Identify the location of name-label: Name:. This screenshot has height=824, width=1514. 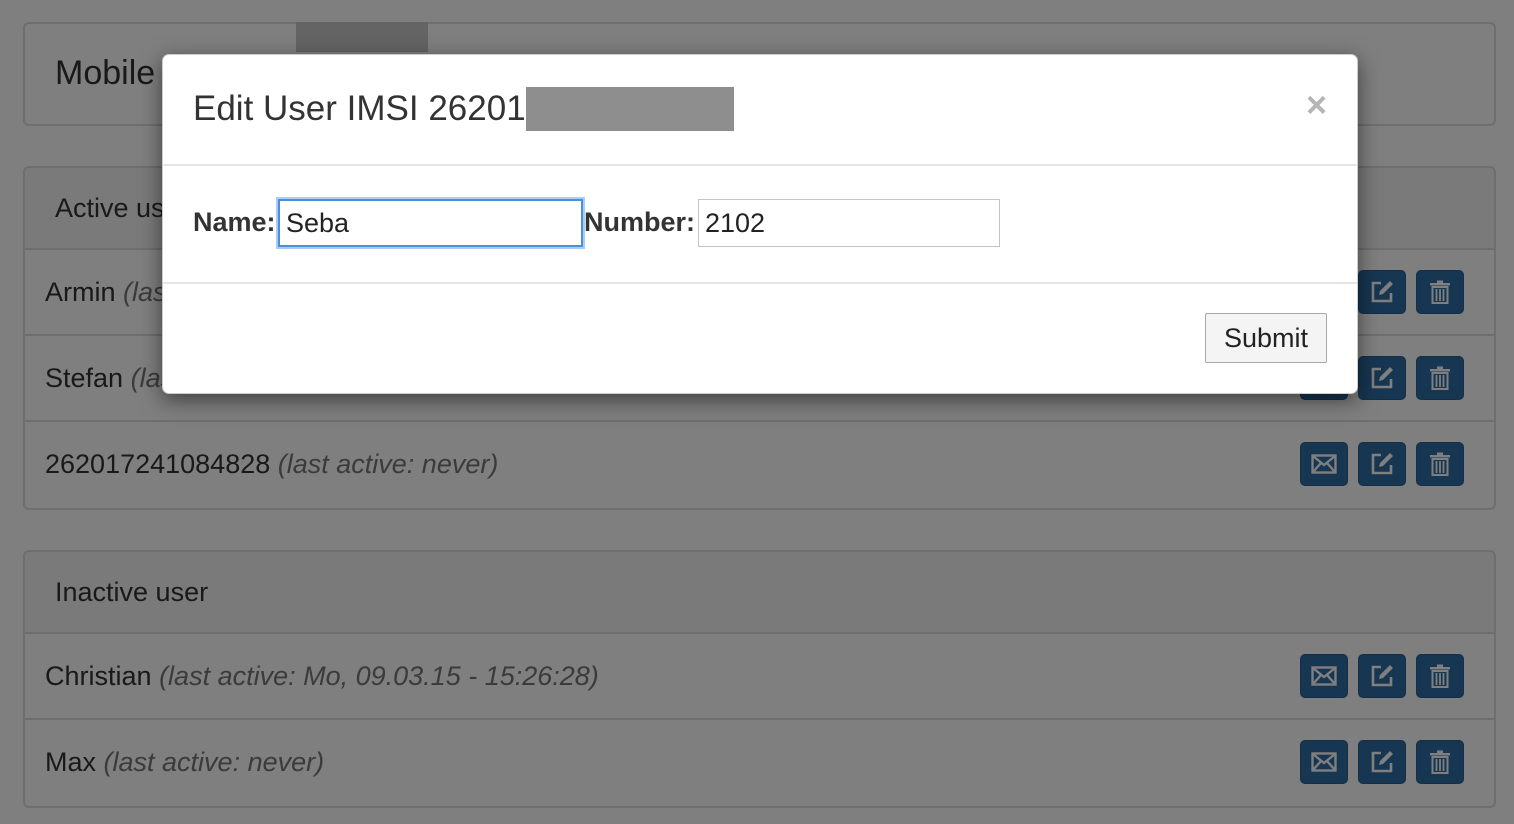
(234, 222).